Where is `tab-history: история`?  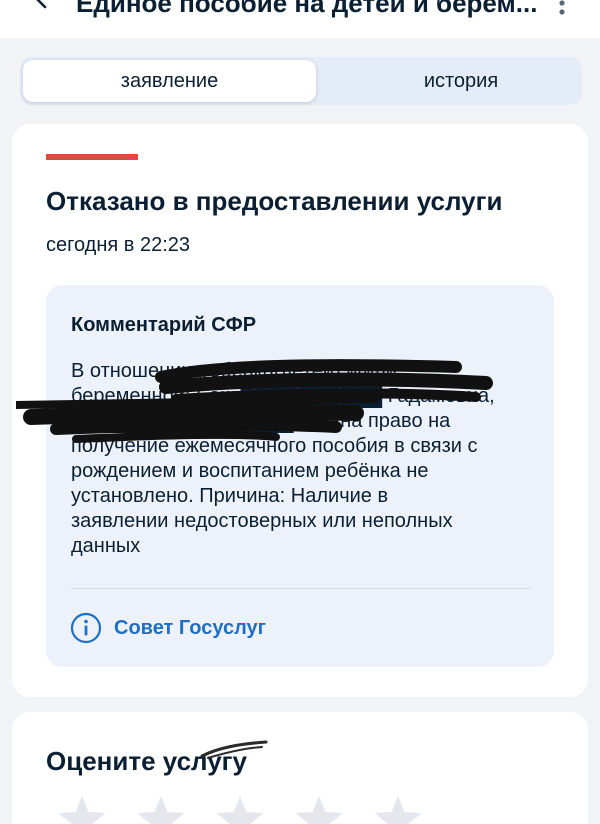 tab-history: история is located at coordinates (458, 81).